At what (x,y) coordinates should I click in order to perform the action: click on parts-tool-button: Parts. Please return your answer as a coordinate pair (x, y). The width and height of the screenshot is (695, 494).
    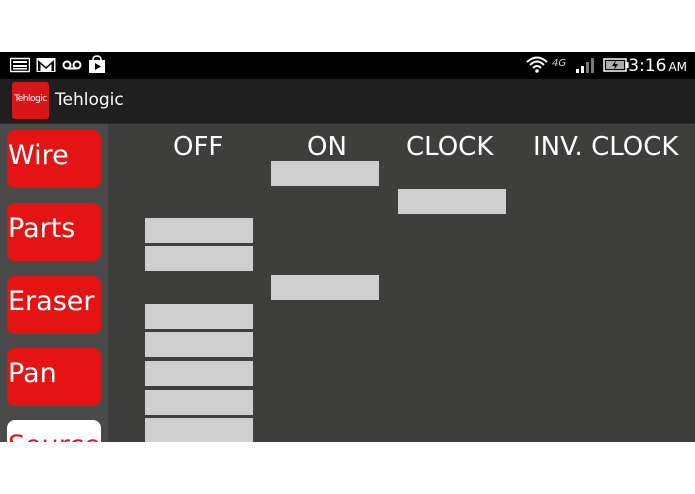
    Looking at the image, I should click on (54, 232).